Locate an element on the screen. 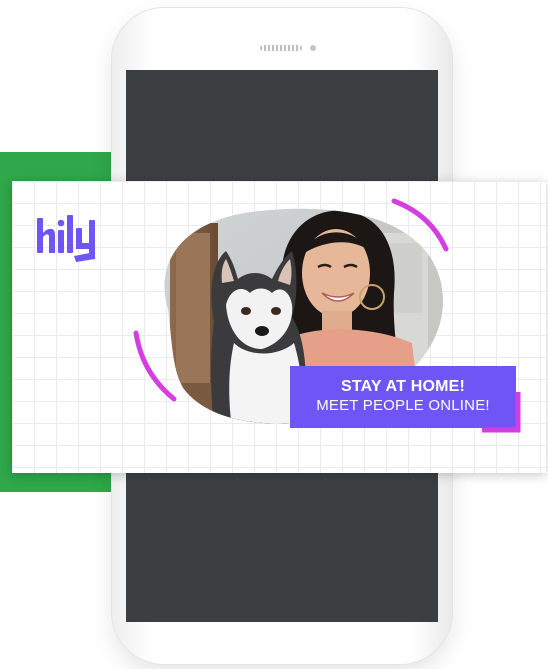 The height and width of the screenshot is (669, 548). badge-corner-accent is located at coordinates (501, 412).